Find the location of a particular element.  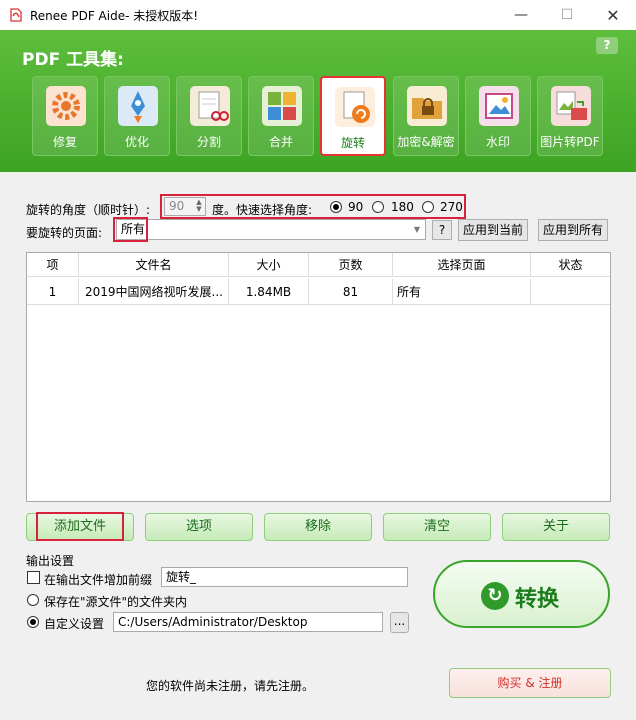

custom-path-radio is located at coordinates (33, 622).